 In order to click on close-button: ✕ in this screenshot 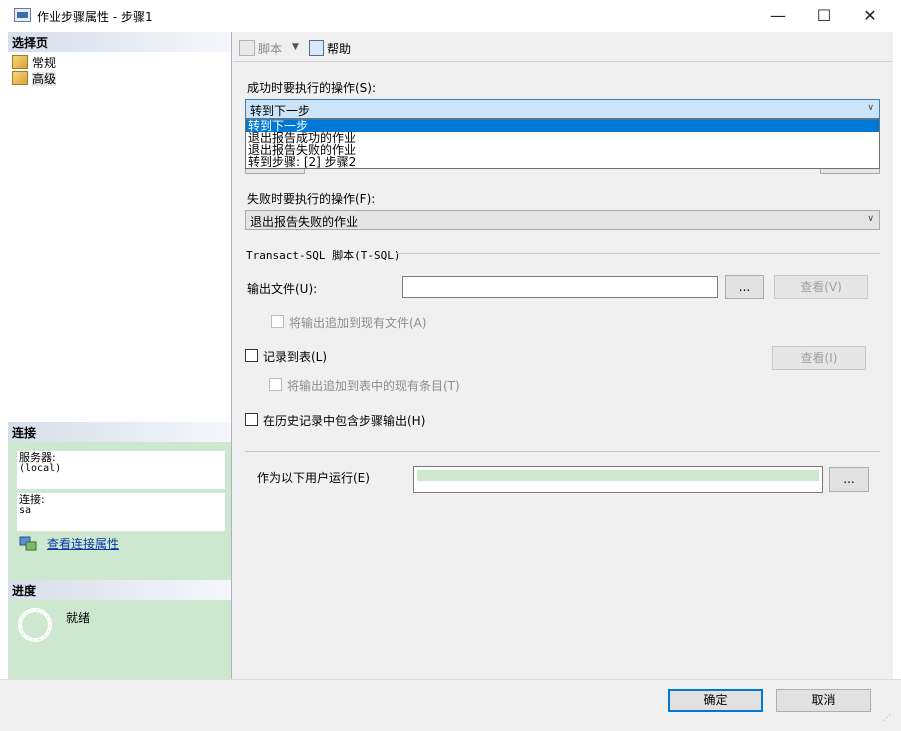, I will do `click(870, 16)`.